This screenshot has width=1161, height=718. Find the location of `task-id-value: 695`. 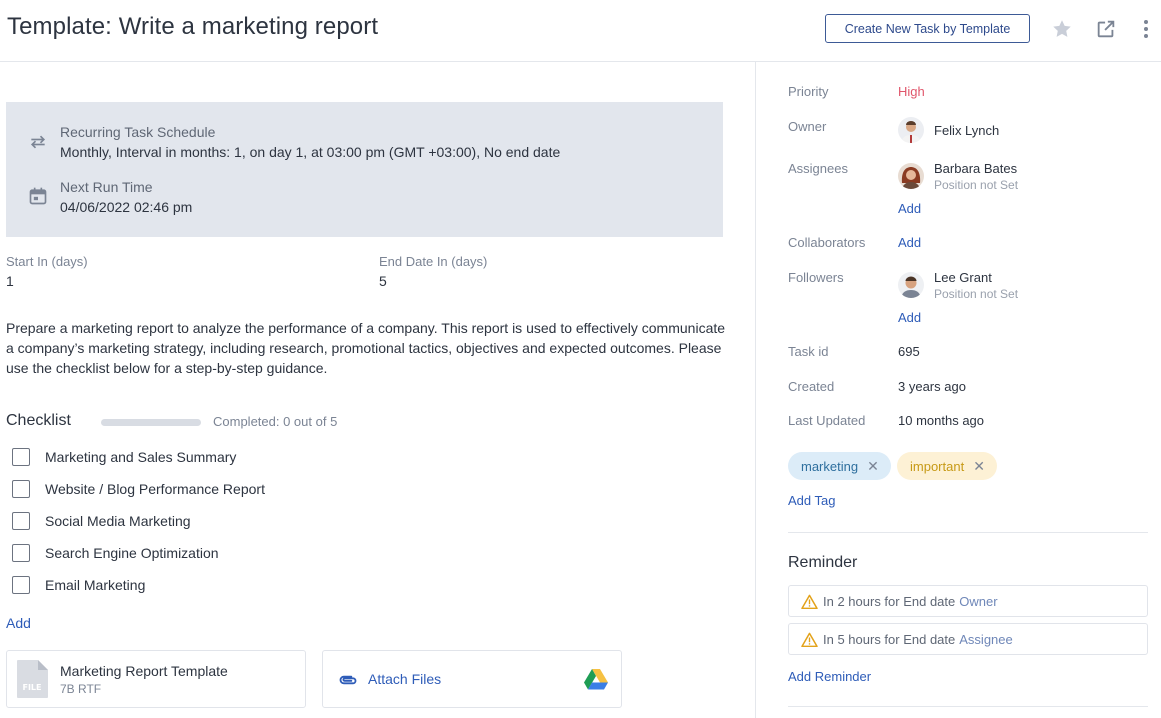

task-id-value: 695 is located at coordinates (909, 351).